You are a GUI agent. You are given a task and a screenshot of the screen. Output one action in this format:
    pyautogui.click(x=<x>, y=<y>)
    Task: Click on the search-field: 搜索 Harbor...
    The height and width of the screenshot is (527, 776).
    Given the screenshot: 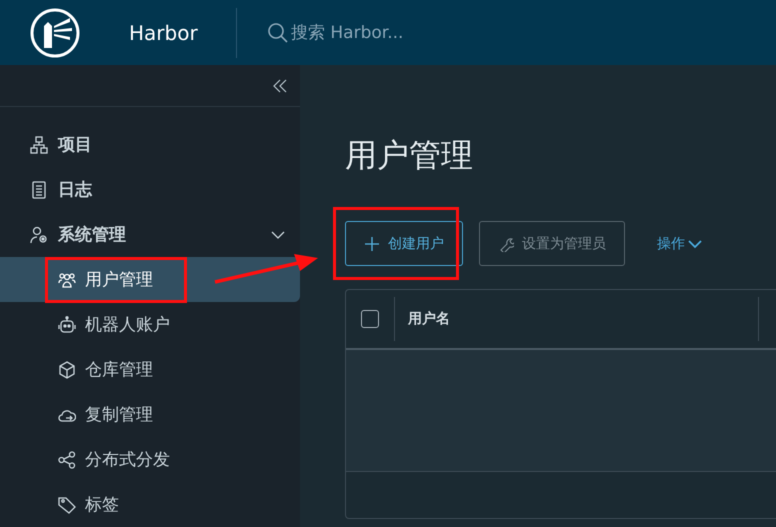 What is the action you would take?
    pyautogui.click(x=335, y=32)
    